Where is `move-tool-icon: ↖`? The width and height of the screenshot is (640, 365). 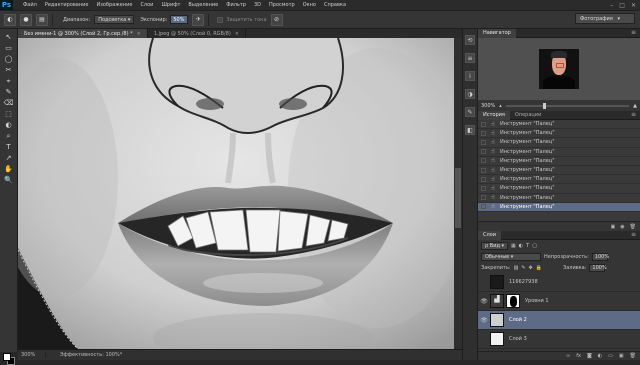 move-tool-icon: ↖ is located at coordinates (9, 37).